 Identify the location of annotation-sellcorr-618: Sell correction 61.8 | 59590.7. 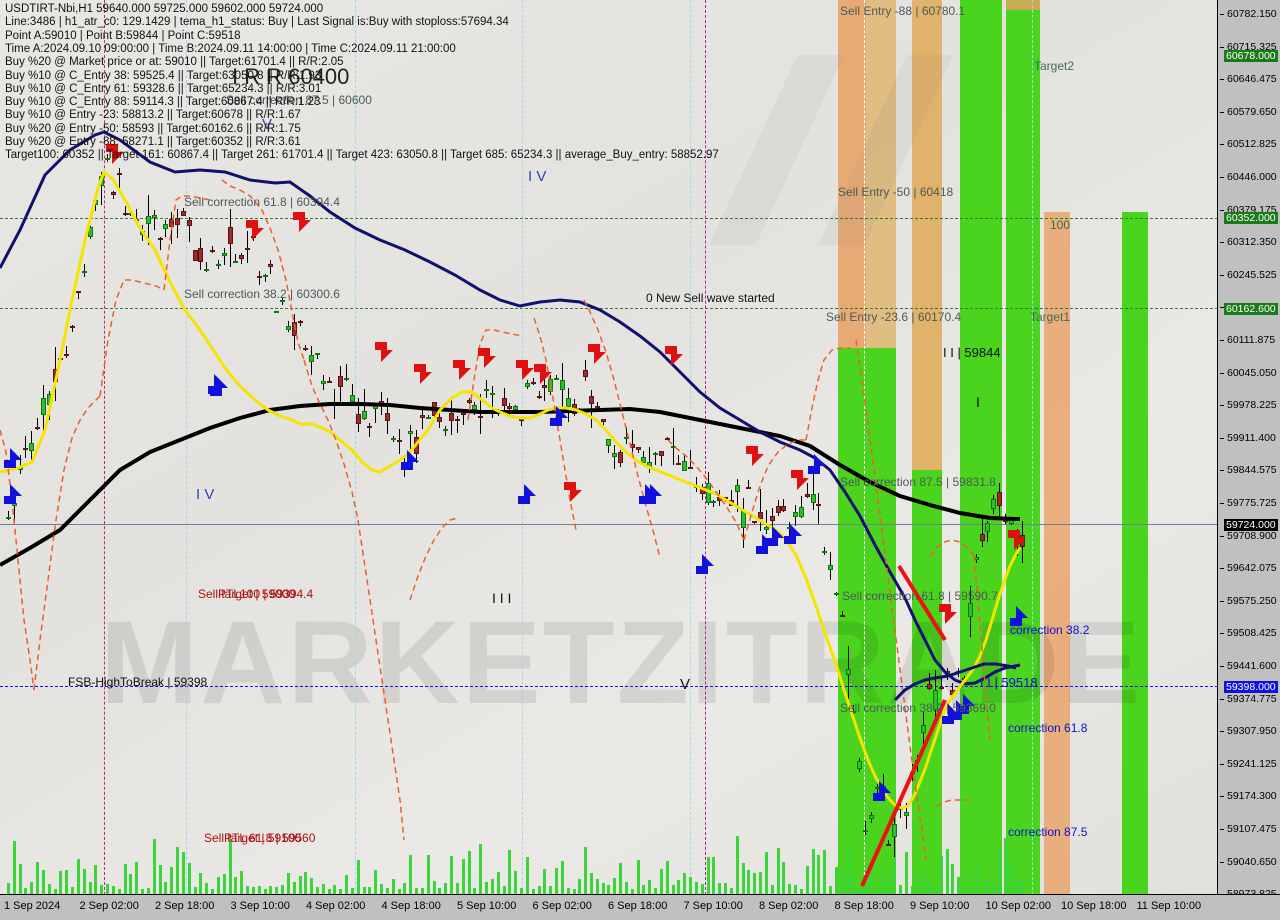
(920, 596).